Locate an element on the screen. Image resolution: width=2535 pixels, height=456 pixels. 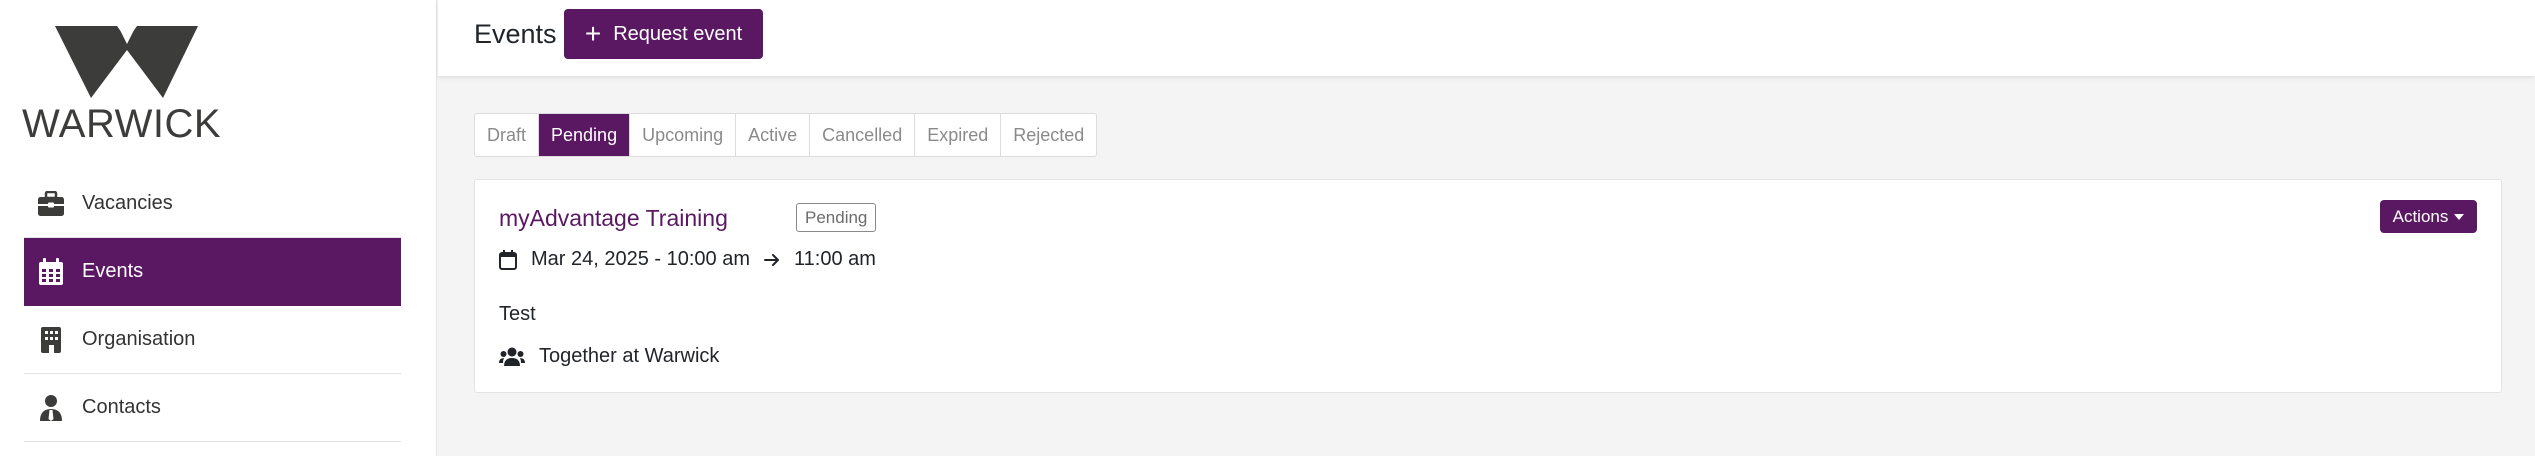
sidebar-item-contacts: Contacts is located at coordinates (212, 408).